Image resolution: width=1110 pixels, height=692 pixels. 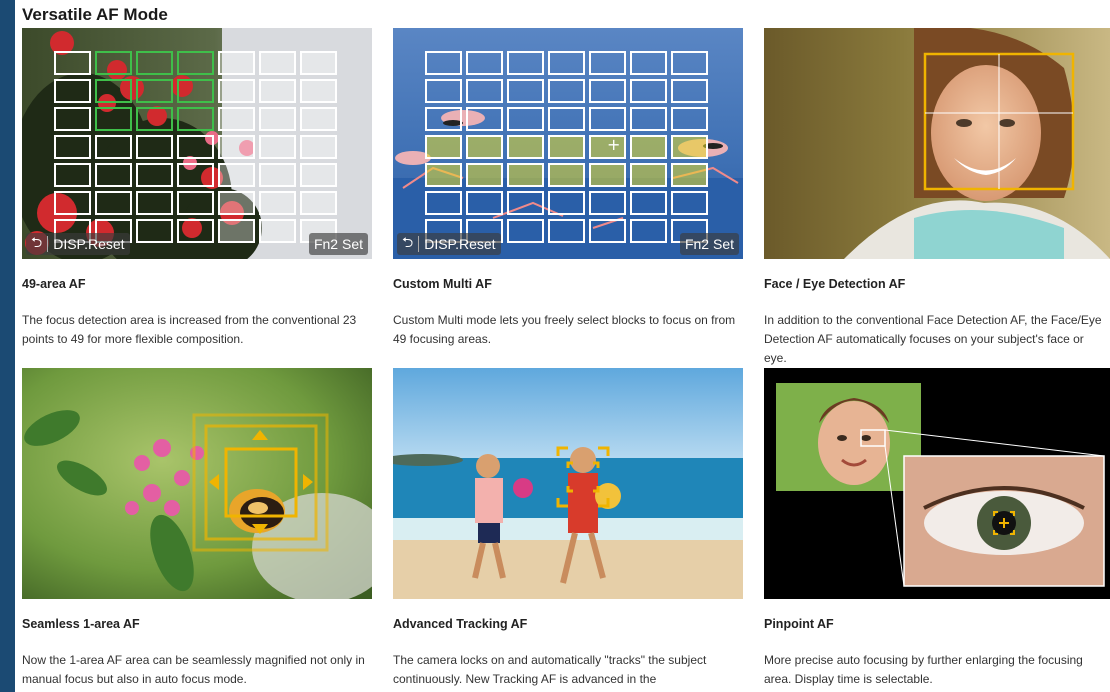 What do you see at coordinates (54, 284) in the screenshot?
I see `card-title: 49-area AF` at bounding box center [54, 284].